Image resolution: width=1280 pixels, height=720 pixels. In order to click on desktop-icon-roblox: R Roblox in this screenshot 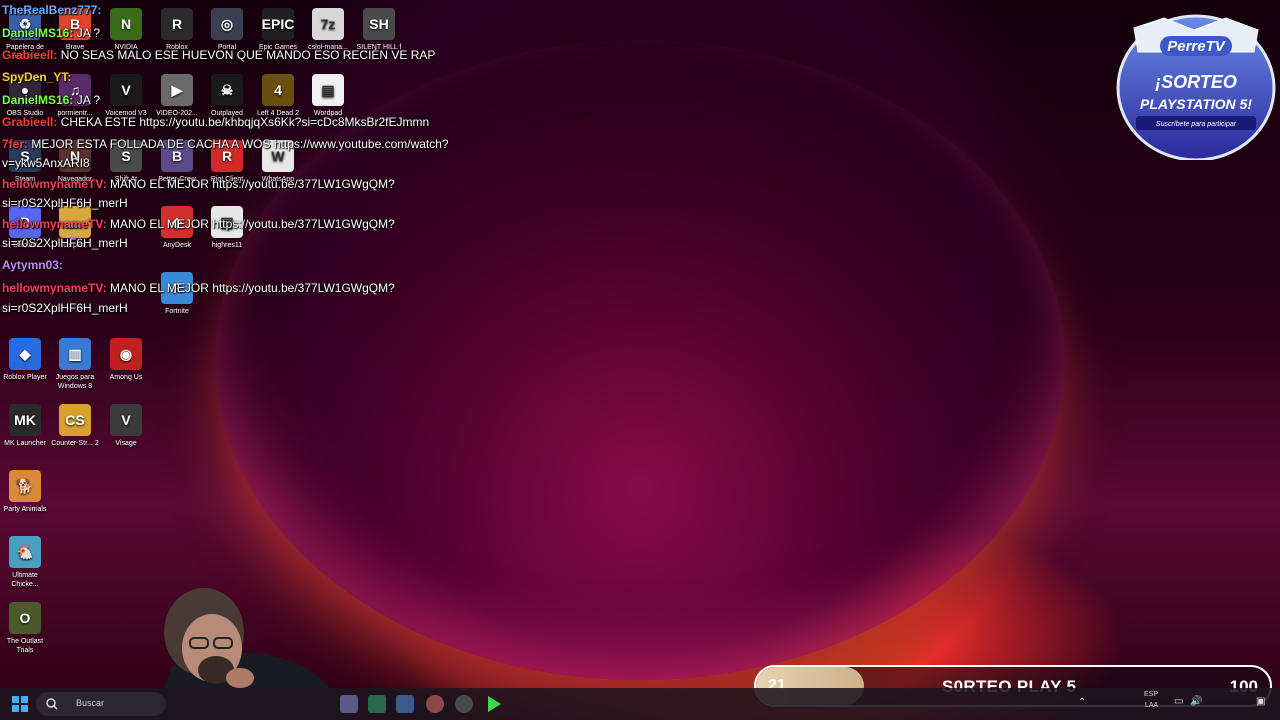, I will do `click(177, 30)`.